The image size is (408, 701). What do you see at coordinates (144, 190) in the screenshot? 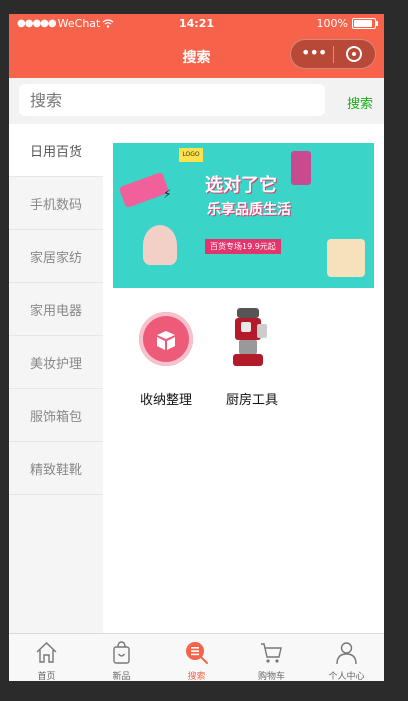
I see `banner-product-hairdryer` at bounding box center [144, 190].